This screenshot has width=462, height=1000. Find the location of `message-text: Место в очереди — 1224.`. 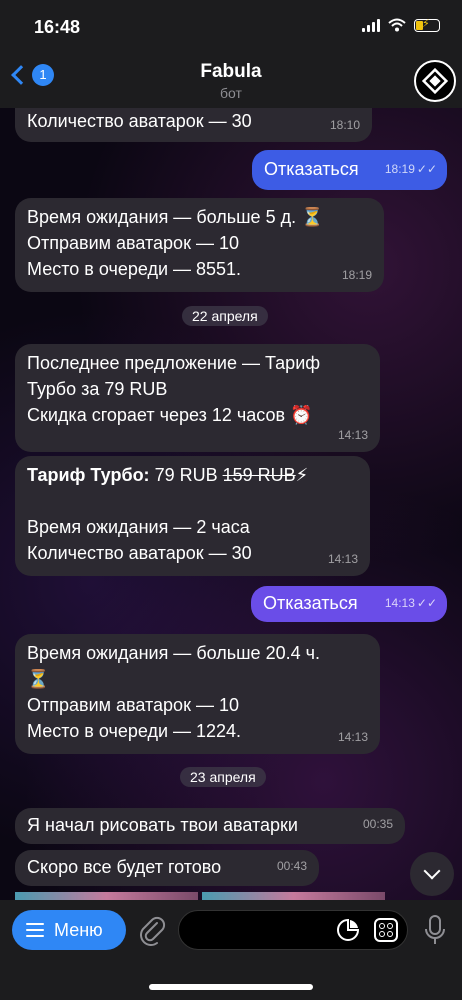

message-text: Место в очереди — 1224. is located at coordinates (134, 731).